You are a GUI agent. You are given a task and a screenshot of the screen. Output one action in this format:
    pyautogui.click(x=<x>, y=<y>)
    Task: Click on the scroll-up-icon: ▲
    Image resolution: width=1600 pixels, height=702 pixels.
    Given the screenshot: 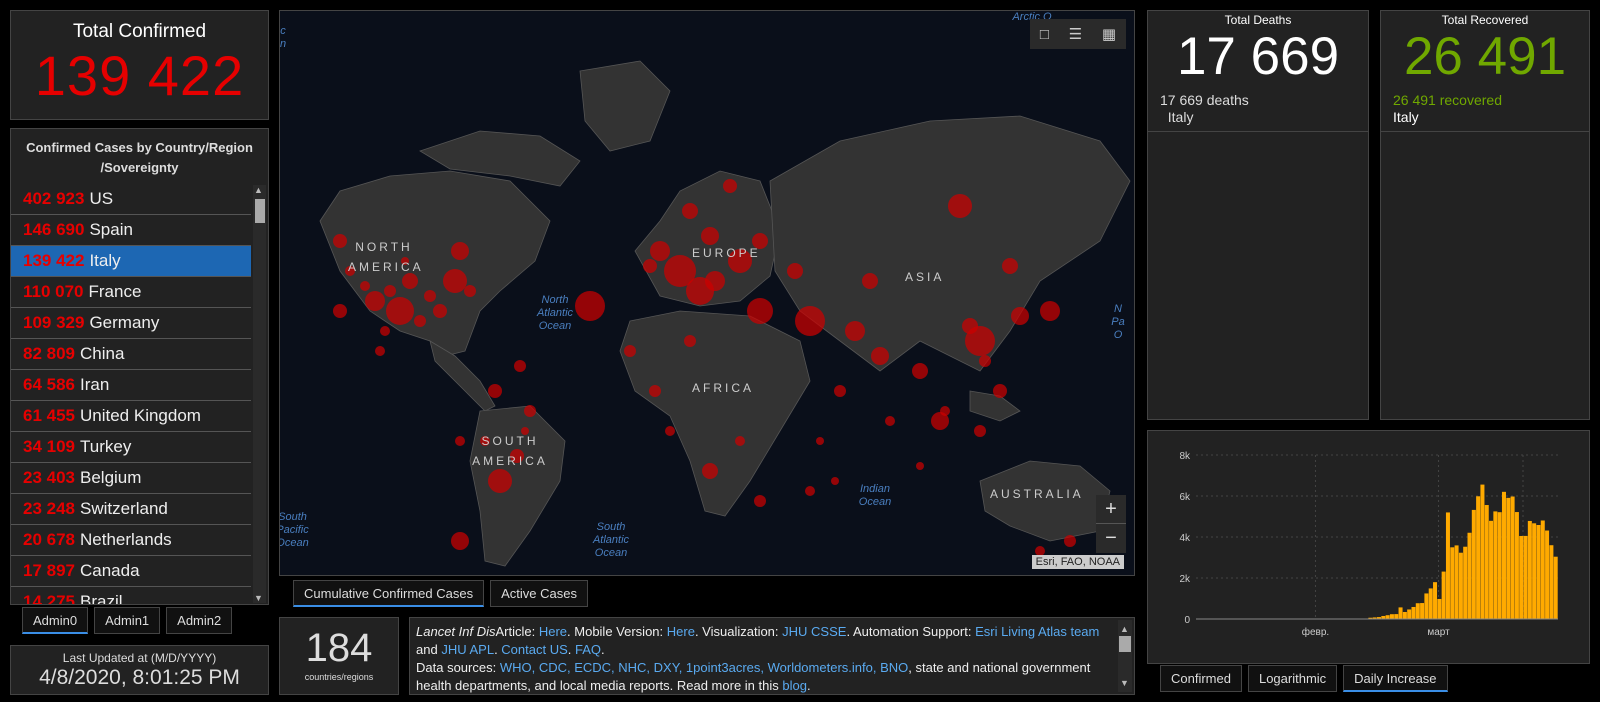 What is the action you would take?
    pyautogui.click(x=258, y=190)
    